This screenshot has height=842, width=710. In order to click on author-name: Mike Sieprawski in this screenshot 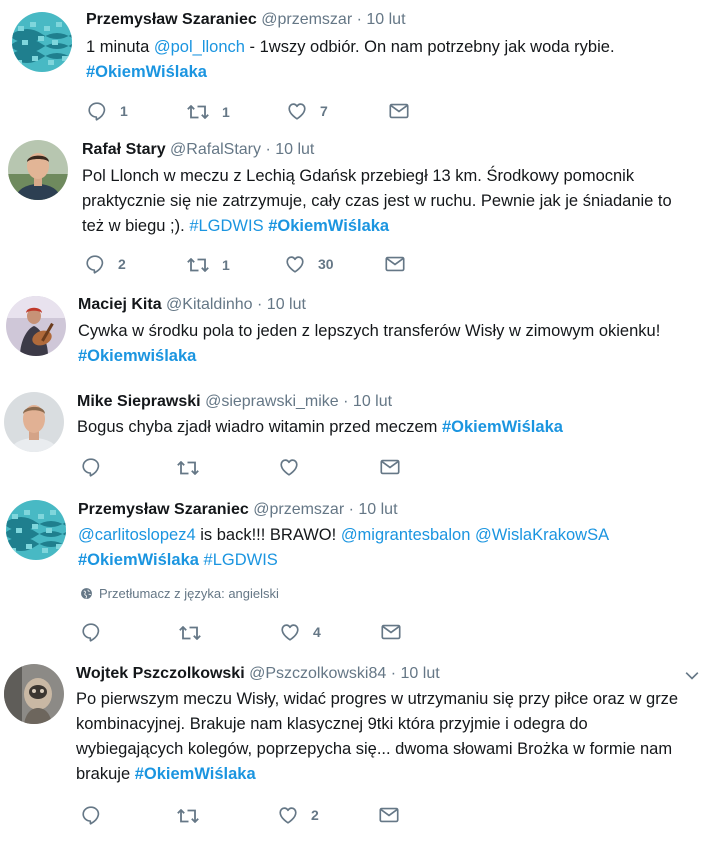, I will do `click(139, 401)`.